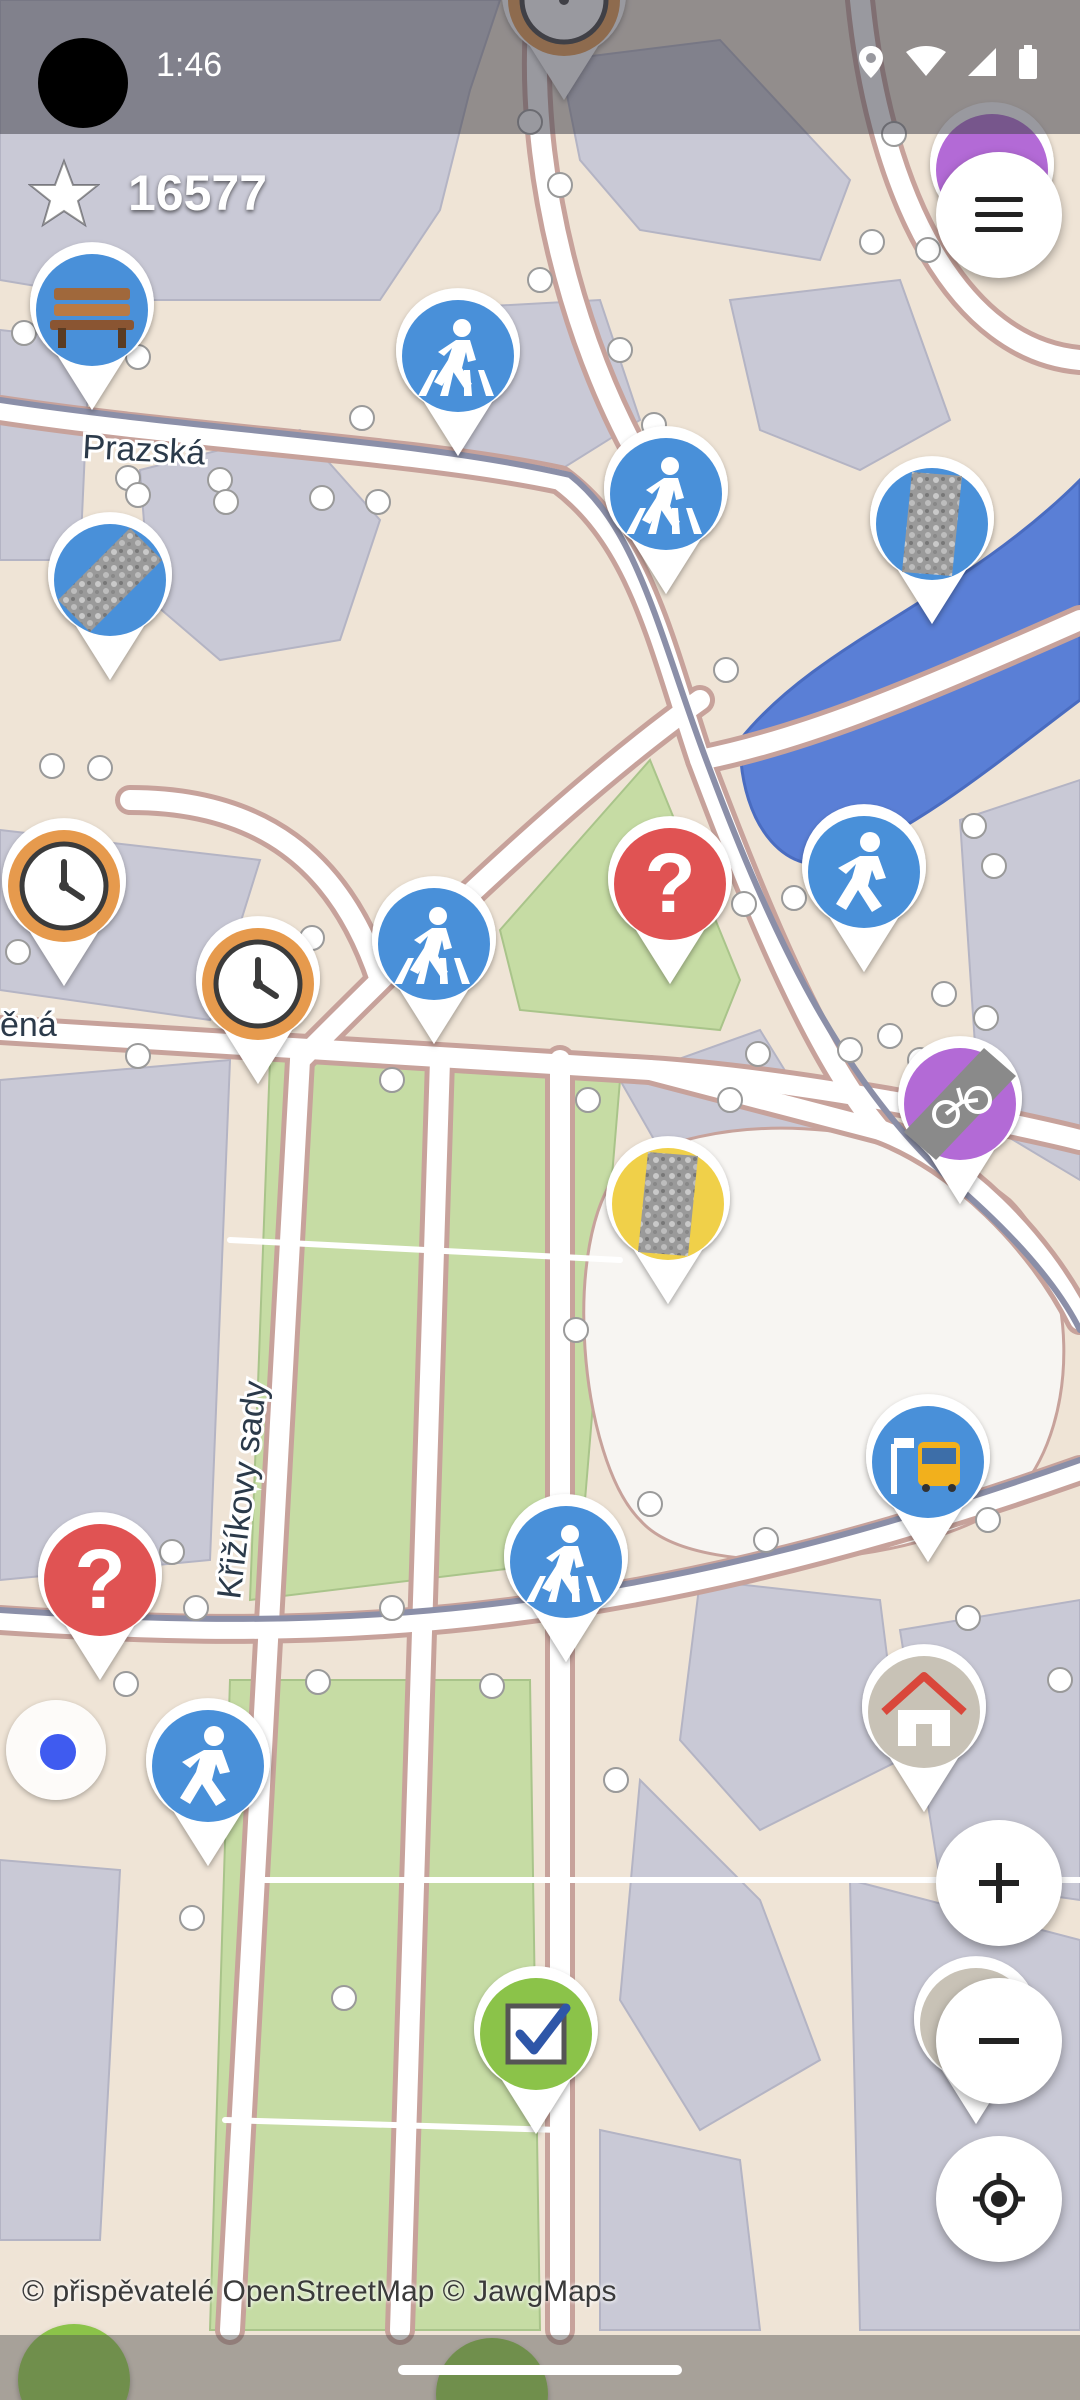 This screenshot has width=1080, height=2400. I want to click on star-icon, so click(64, 193).